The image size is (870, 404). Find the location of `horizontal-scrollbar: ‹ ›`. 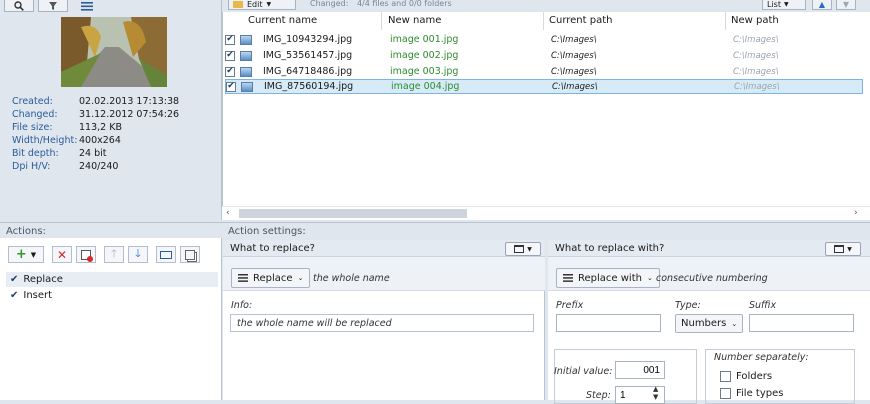

horizontal-scrollbar: ‹ › is located at coordinates (546, 213).